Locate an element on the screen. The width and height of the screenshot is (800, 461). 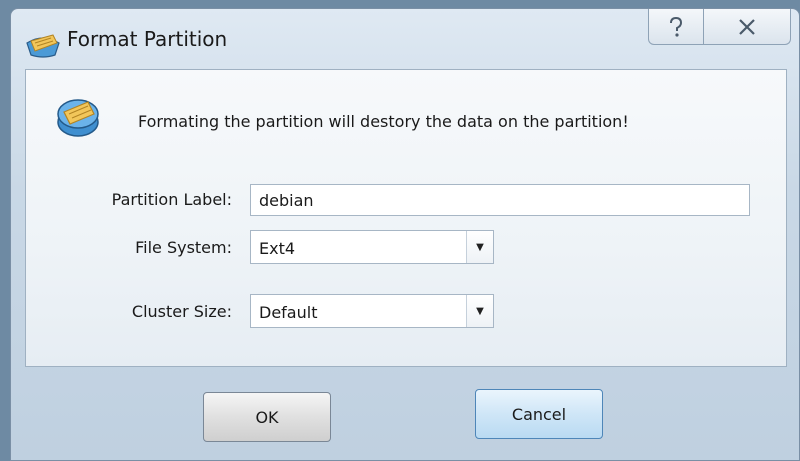
file-system-label: File System: is located at coordinates (183, 247).